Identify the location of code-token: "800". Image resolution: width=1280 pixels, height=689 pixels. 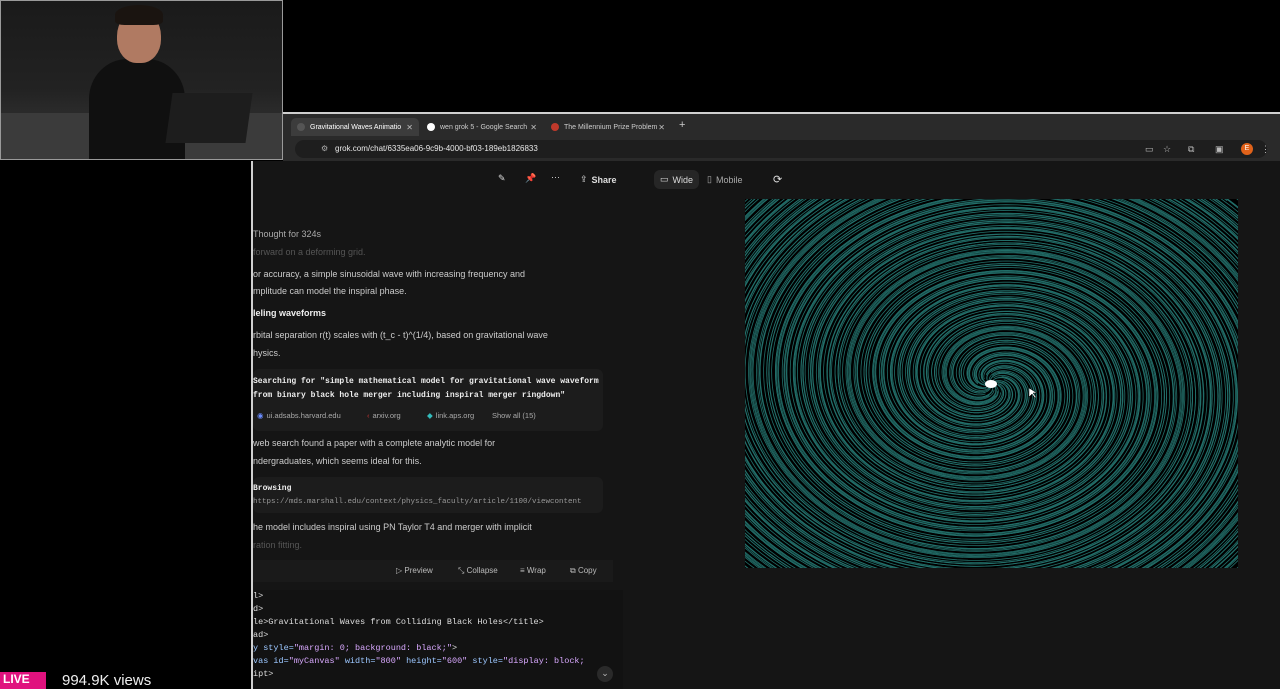
(388, 661).